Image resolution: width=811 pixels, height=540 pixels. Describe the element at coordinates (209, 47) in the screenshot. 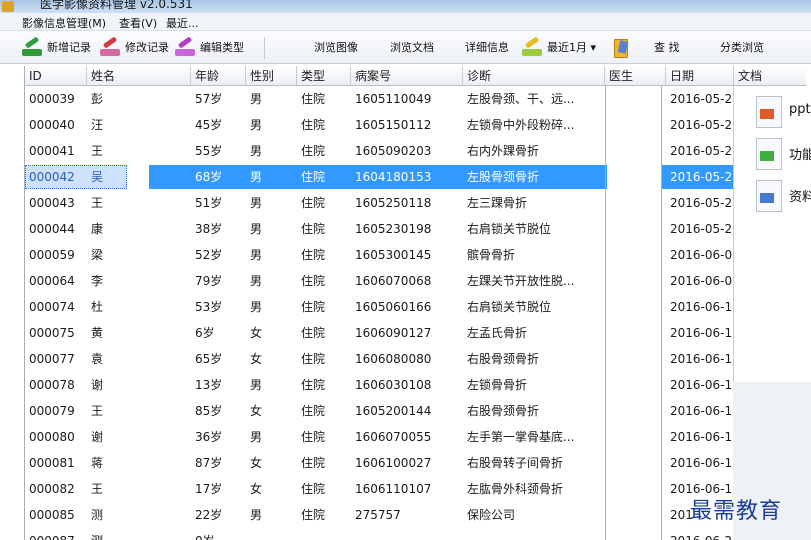

I see `edit-type-button: 编辑类型` at that location.